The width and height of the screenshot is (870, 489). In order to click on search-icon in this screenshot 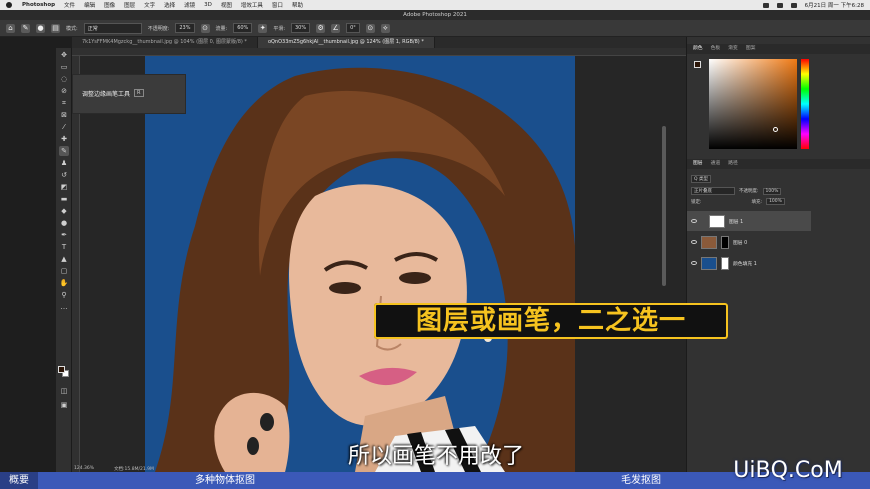, I will do `click(793, 5)`.